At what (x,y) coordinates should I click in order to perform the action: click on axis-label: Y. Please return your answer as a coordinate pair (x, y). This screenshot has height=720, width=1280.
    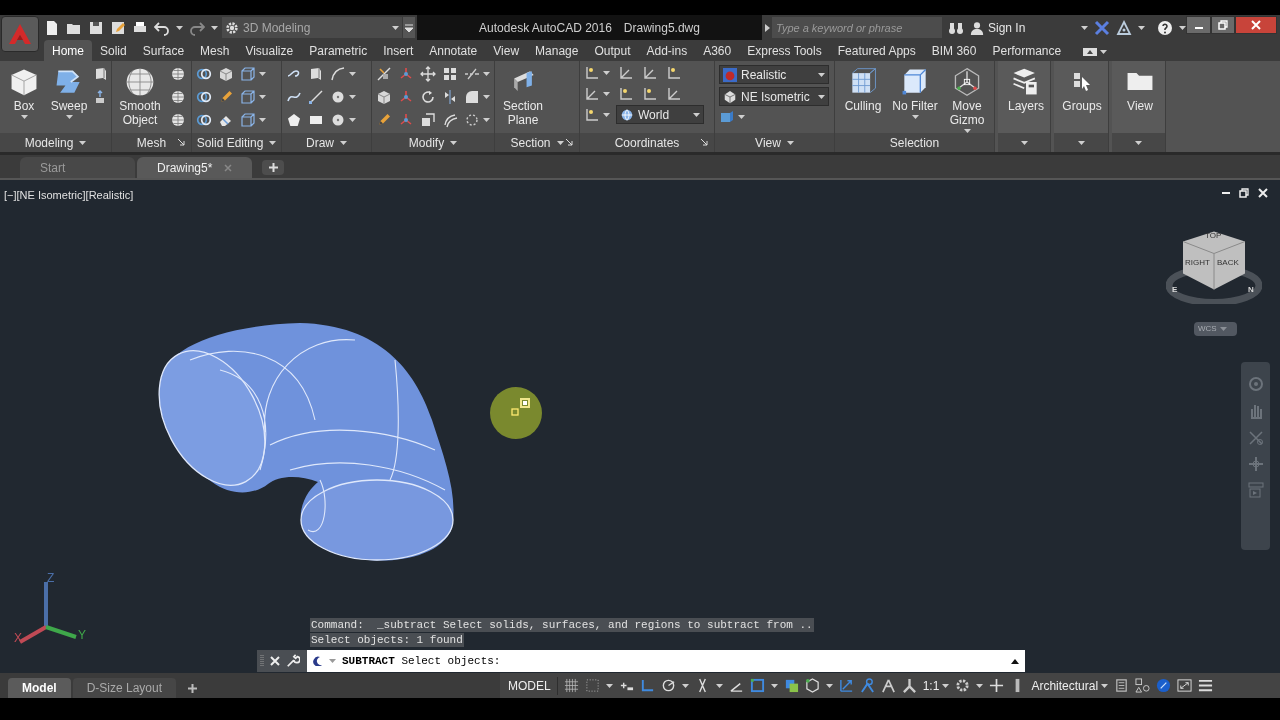
    Looking at the image, I should click on (82, 635).